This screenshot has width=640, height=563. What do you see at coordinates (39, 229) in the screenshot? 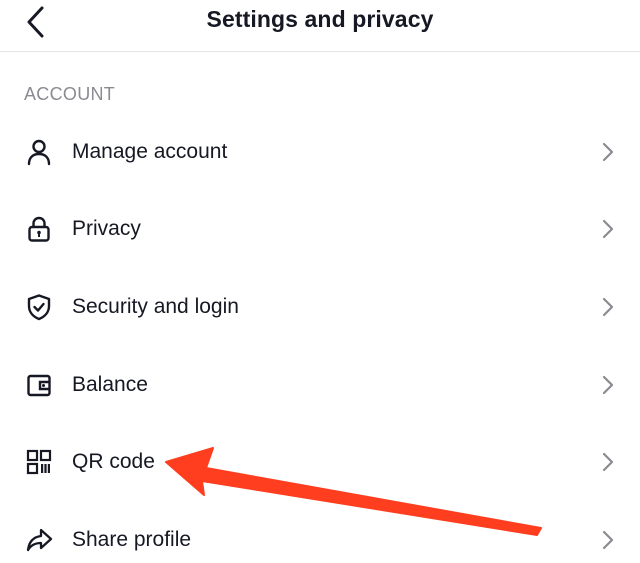
I see `lock-icon` at bounding box center [39, 229].